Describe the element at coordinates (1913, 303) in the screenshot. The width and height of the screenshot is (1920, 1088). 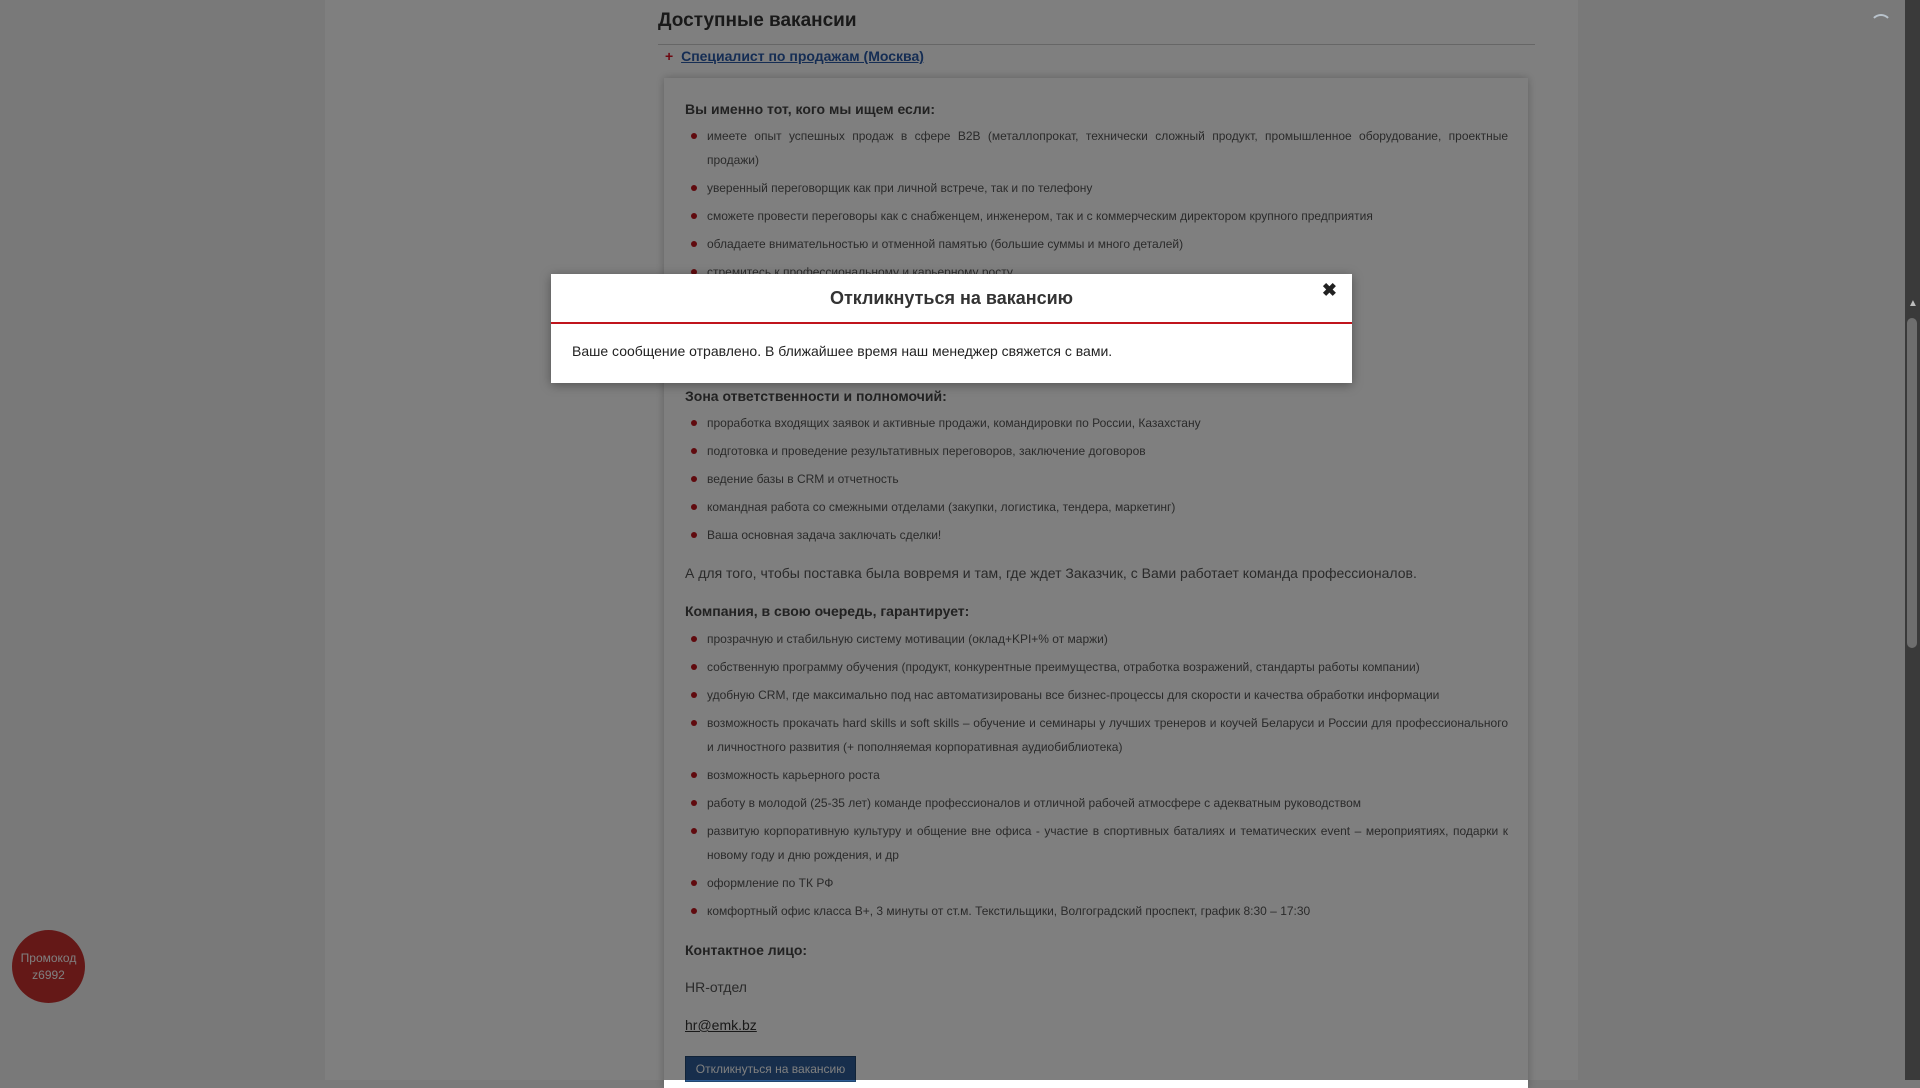
I see `scroll-up-arrow-icon: ▲` at that location.